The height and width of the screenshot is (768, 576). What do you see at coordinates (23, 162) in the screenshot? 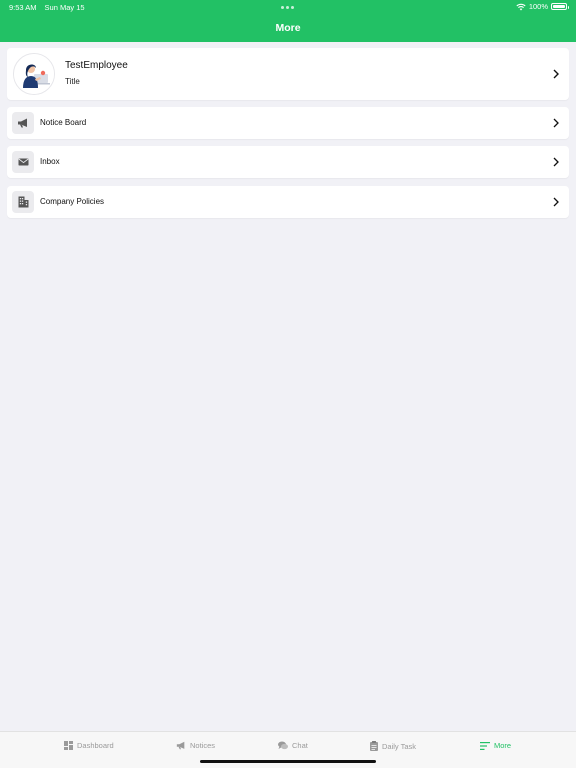
I see `envelope-icon` at bounding box center [23, 162].